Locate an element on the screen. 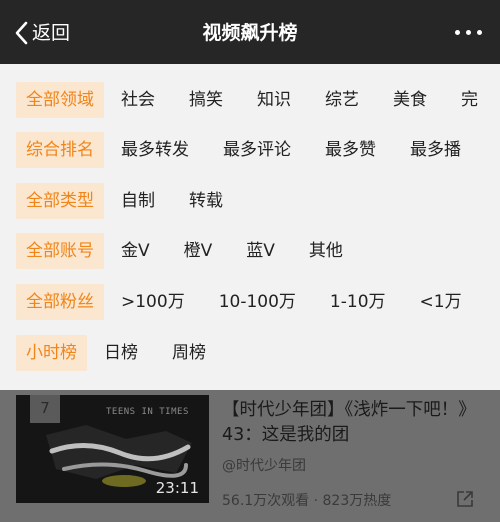 Image resolution: width=500 pixels, height=522 pixels. filter-option: 最多评论 is located at coordinates (257, 150).